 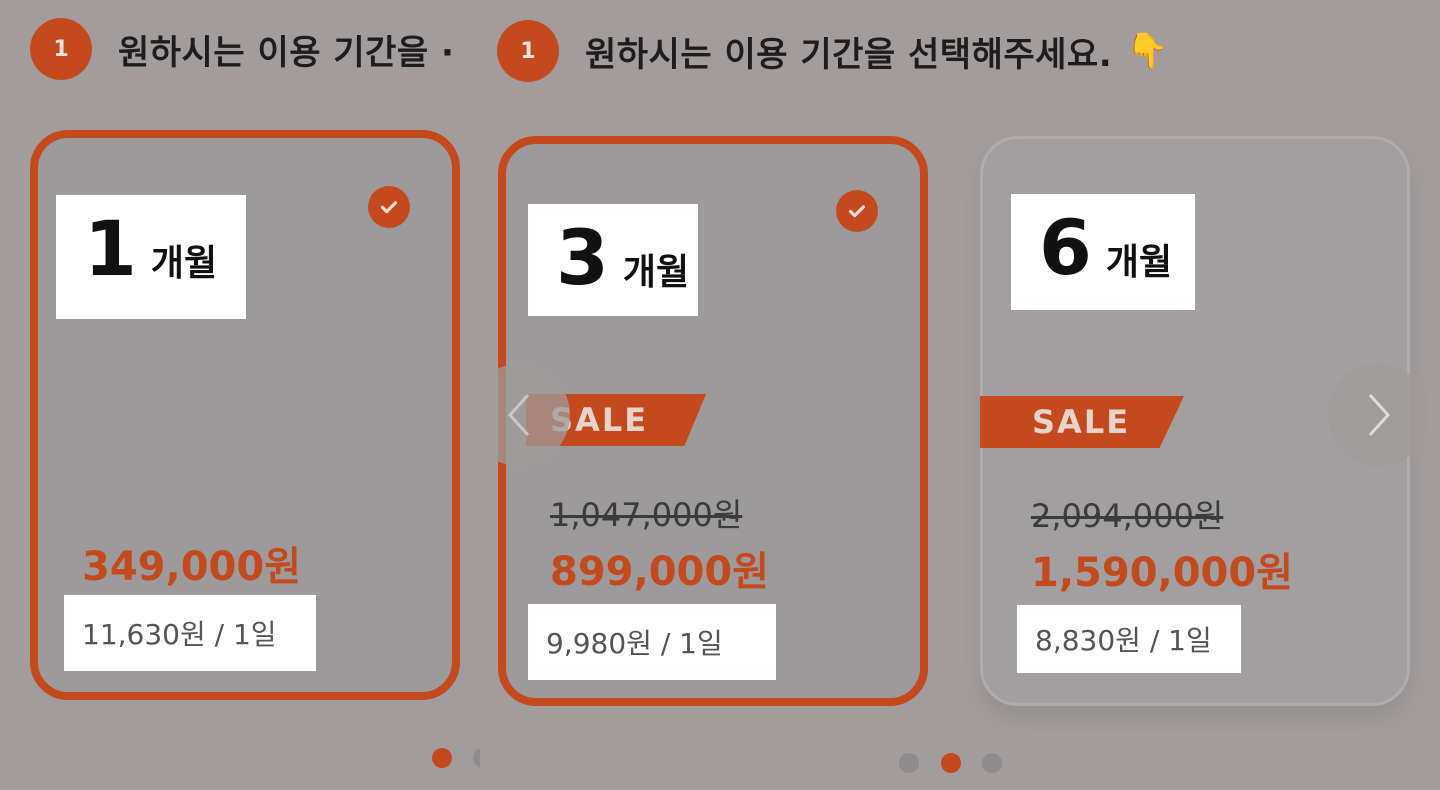 I want to click on chevron-left-icon, so click(x=518, y=415).